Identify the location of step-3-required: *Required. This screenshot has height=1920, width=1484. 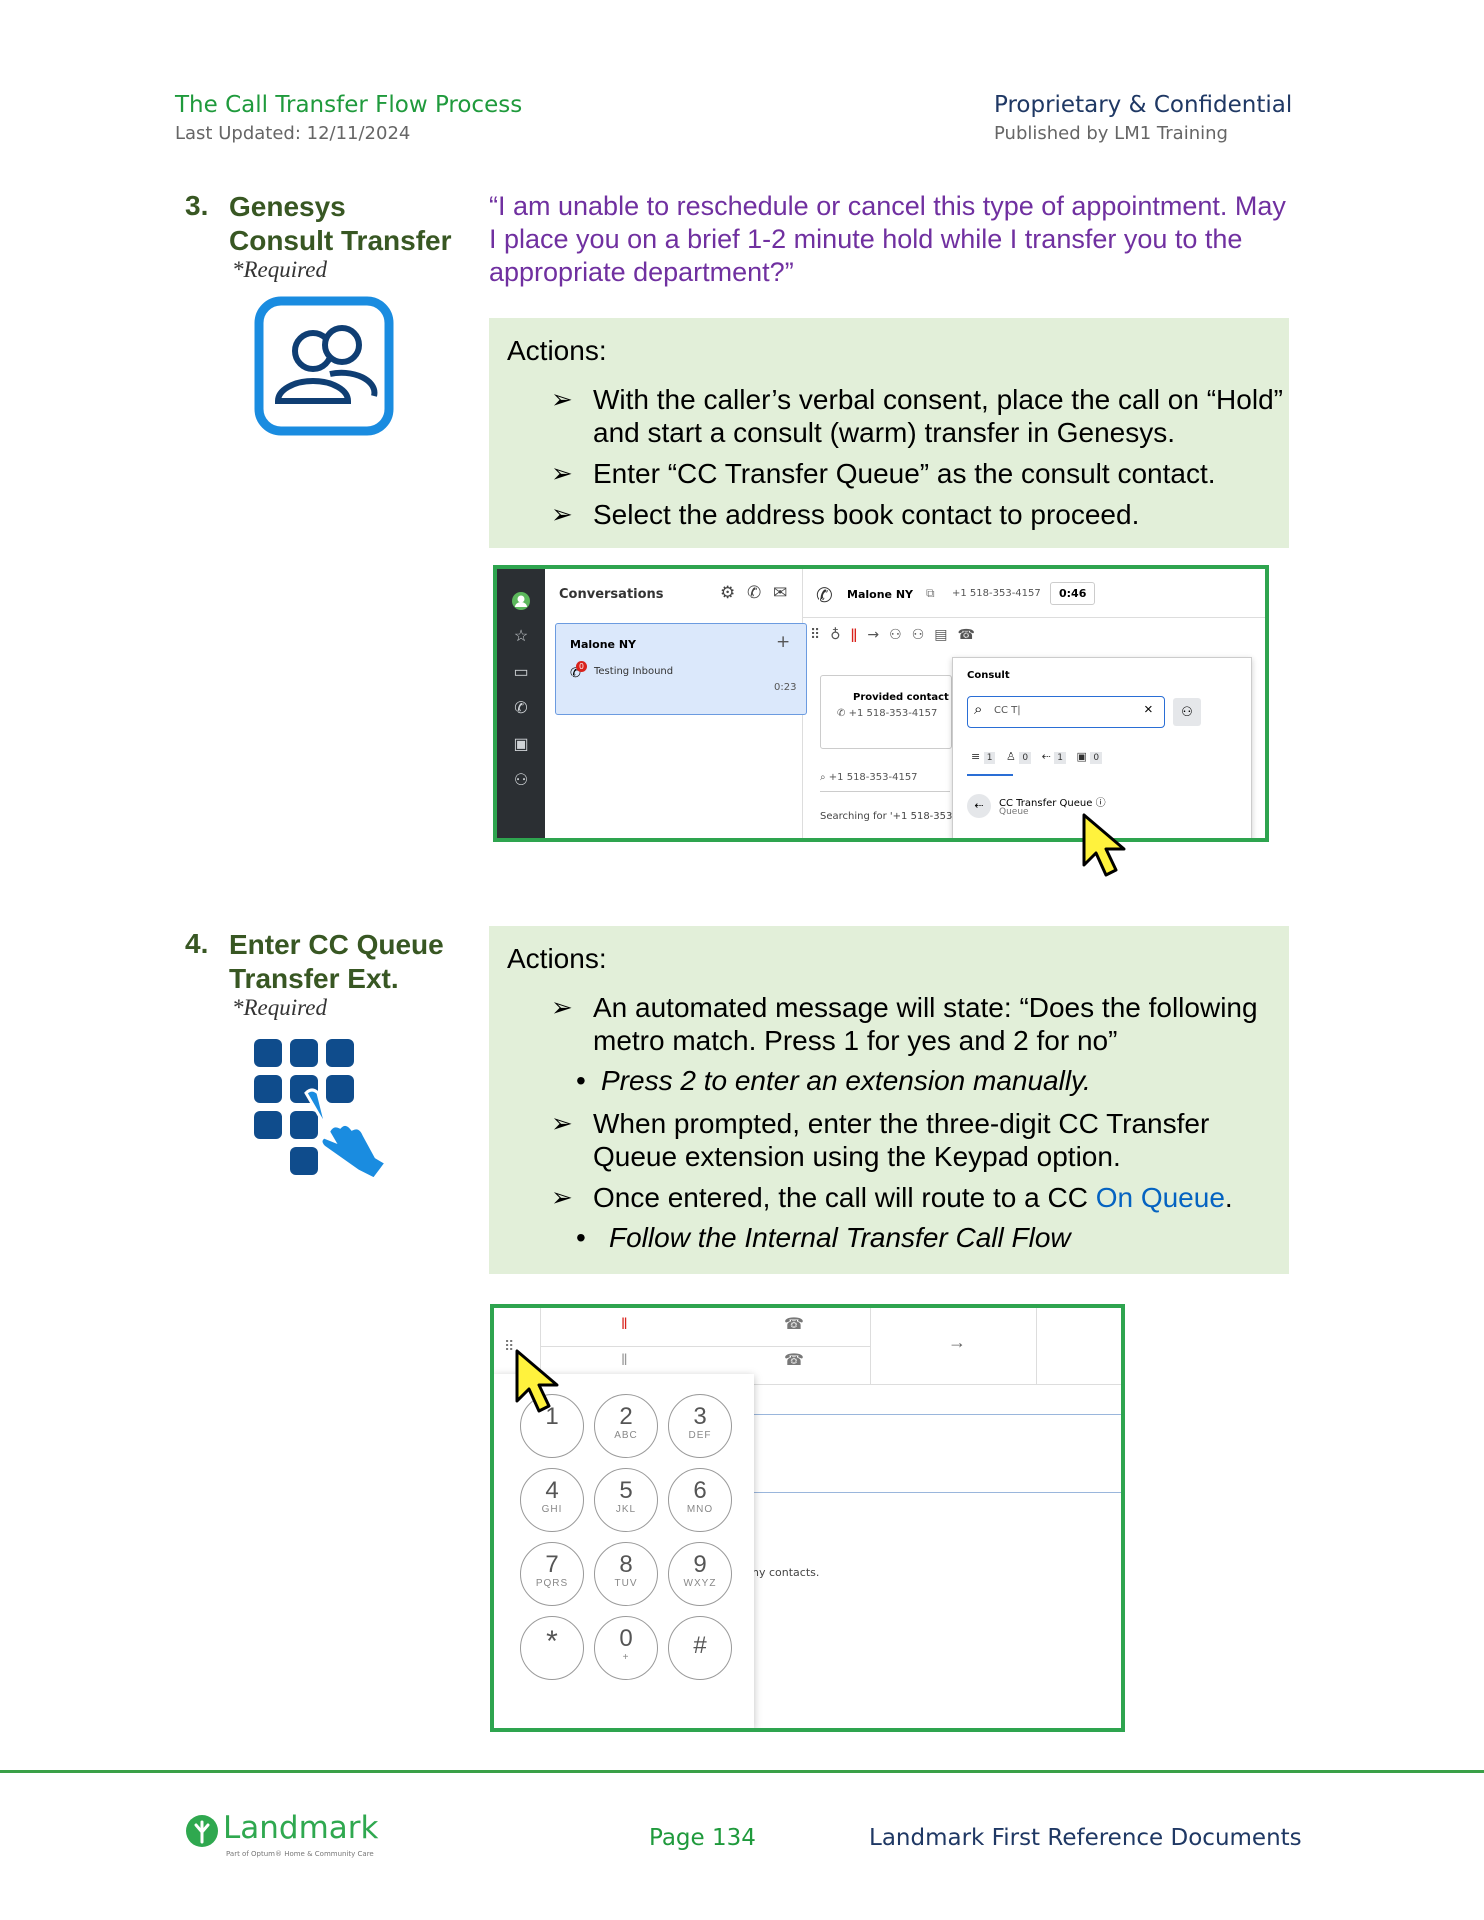
(279, 269).